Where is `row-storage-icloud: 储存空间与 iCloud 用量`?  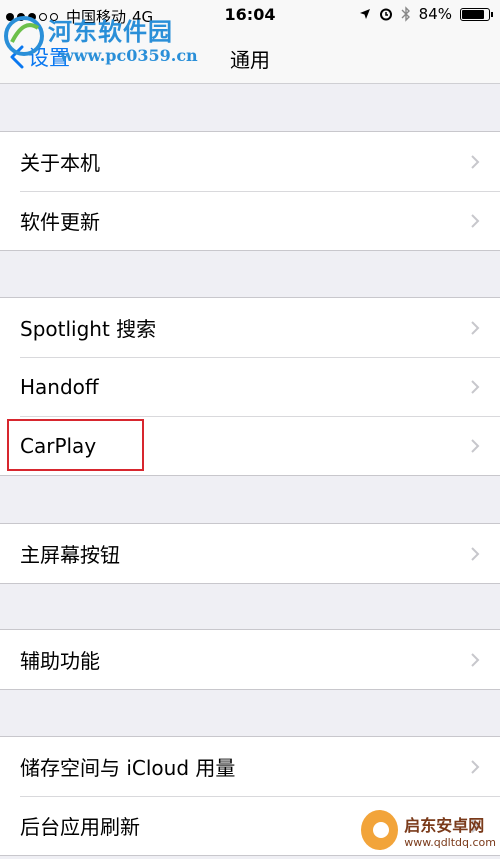 row-storage-icloud: 储存空间与 iCloud 用量 is located at coordinates (250, 766).